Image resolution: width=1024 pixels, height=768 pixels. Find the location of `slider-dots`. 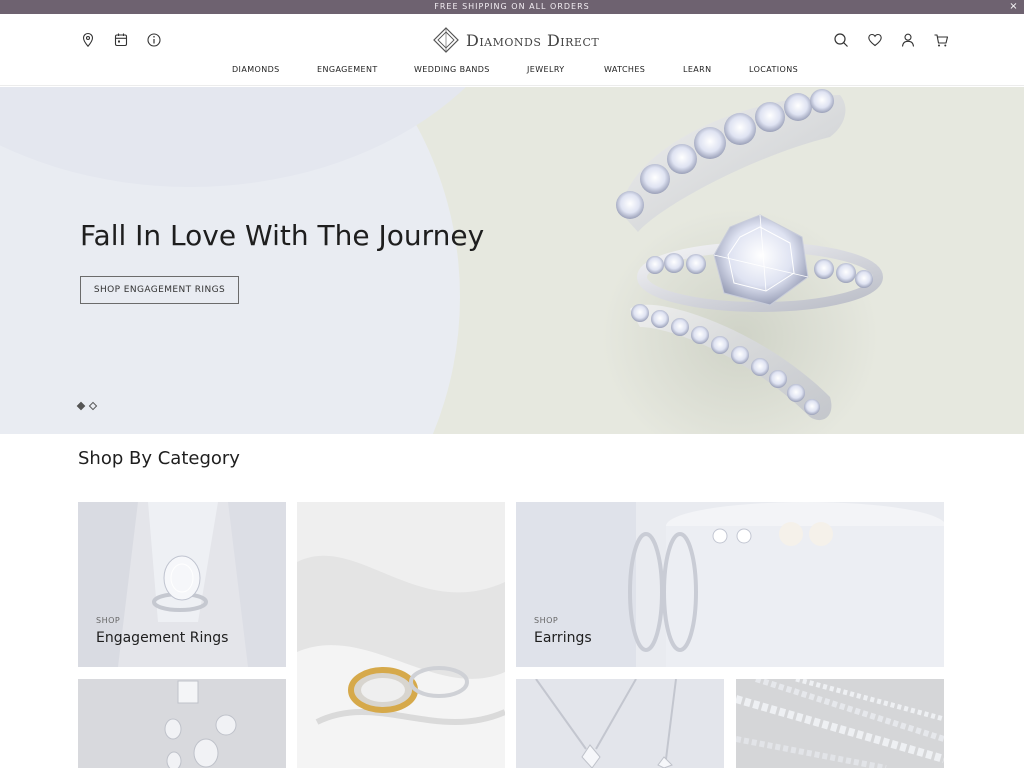

slider-dots is located at coordinates (87, 406).